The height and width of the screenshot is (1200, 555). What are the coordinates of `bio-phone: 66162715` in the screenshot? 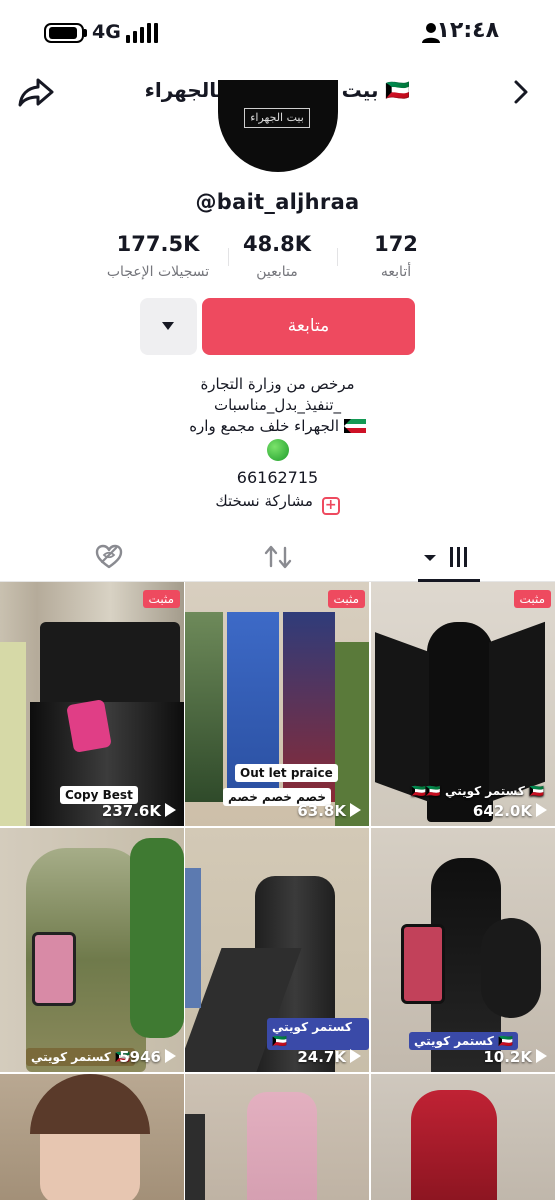 It's located at (277, 477).